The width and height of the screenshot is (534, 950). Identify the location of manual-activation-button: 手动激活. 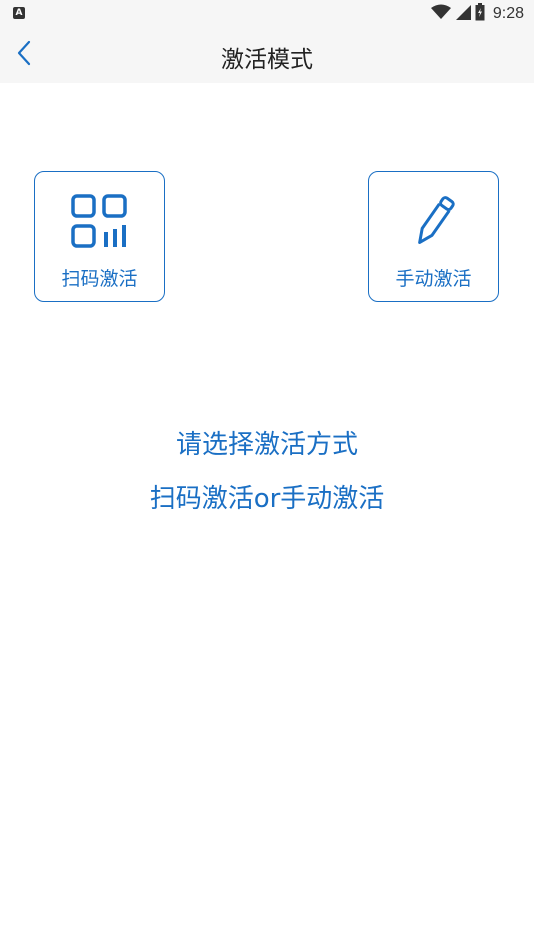
(433, 236).